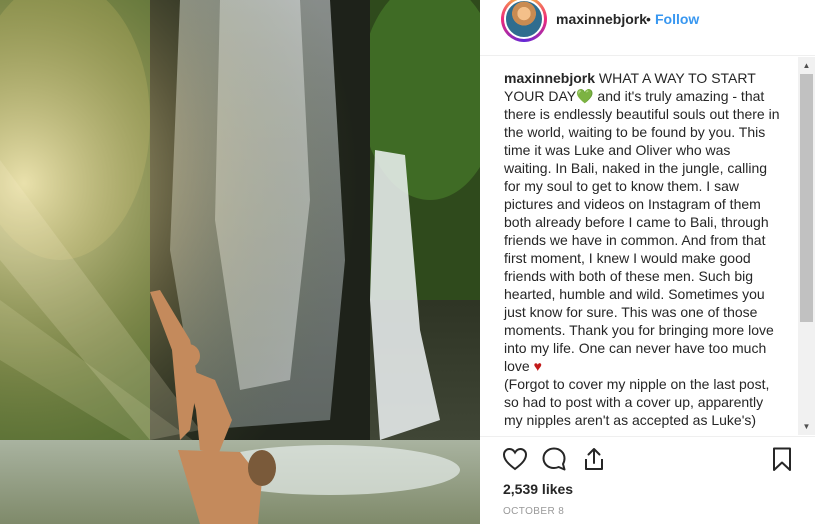 Image resolution: width=815 pixels, height=524 pixels. Describe the element at coordinates (538, 489) in the screenshot. I see `likes-count: 2,539 likes` at that location.